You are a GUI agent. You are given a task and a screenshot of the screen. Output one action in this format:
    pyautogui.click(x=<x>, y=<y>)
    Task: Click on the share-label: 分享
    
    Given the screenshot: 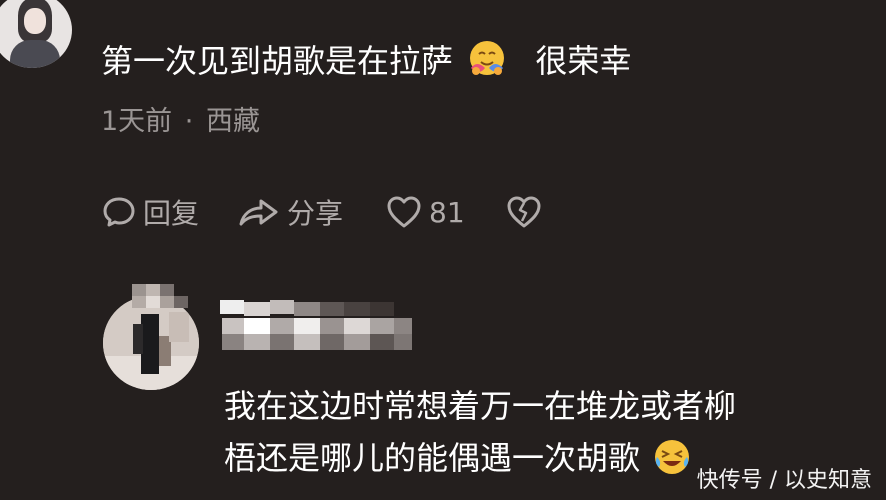 What is the action you would take?
    pyautogui.click(x=315, y=213)
    